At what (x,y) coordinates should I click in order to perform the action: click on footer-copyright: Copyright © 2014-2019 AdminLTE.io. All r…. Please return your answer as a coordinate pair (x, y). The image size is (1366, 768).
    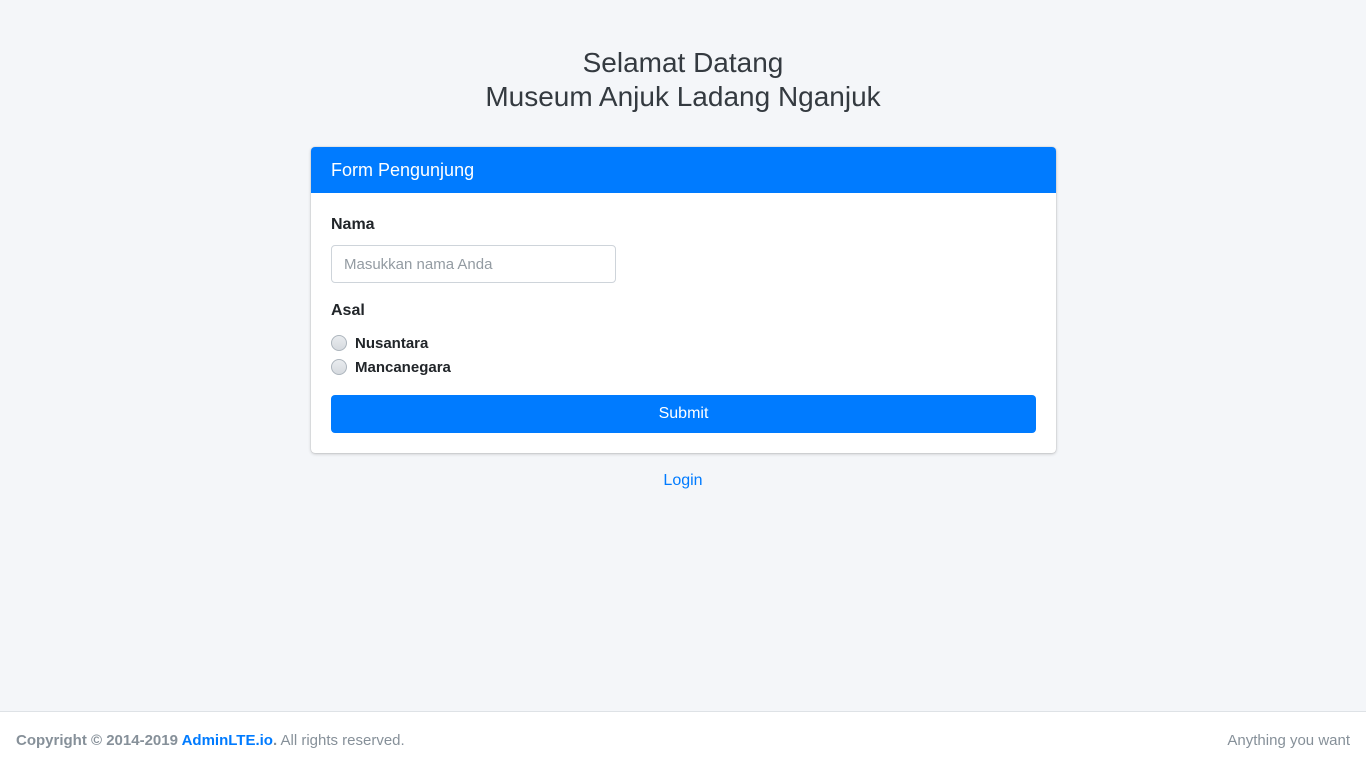
    Looking at the image, I should click on (210, 740).